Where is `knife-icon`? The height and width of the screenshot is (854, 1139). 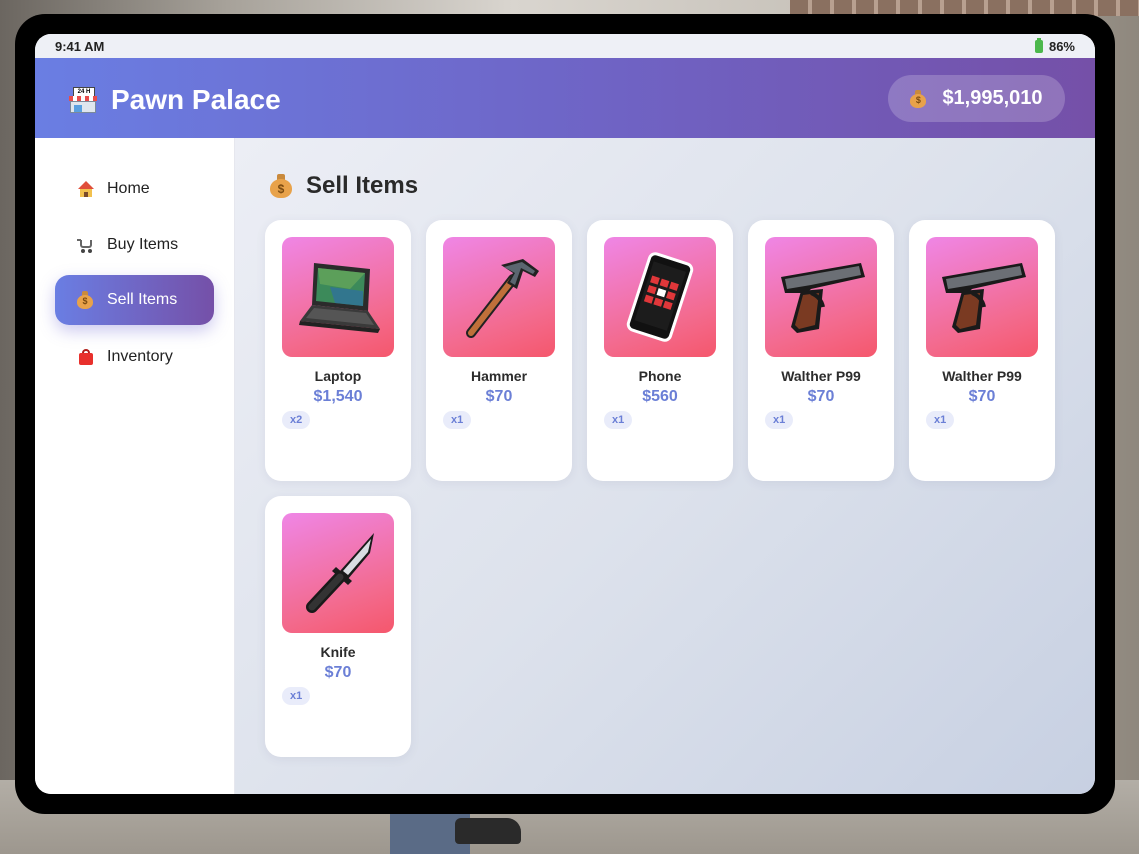 knife-icon is located at coordinates (340, 573).